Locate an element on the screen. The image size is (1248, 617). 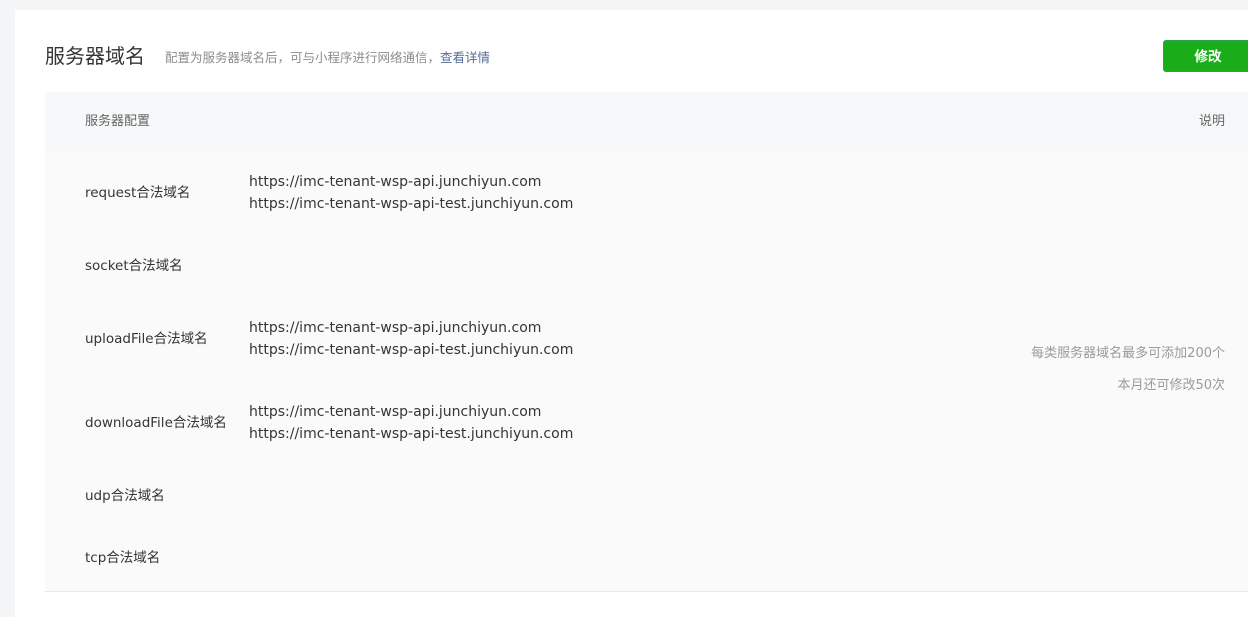
row-label-downloadfile: downloadFile合法域名 is located at coordinates (156, 423).